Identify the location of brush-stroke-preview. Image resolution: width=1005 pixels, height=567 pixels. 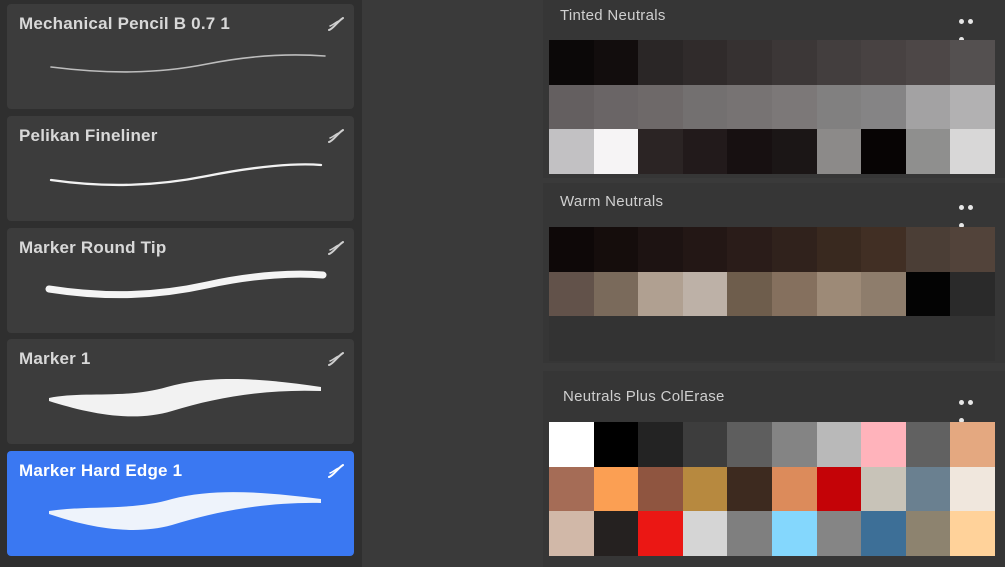
(188, 63).